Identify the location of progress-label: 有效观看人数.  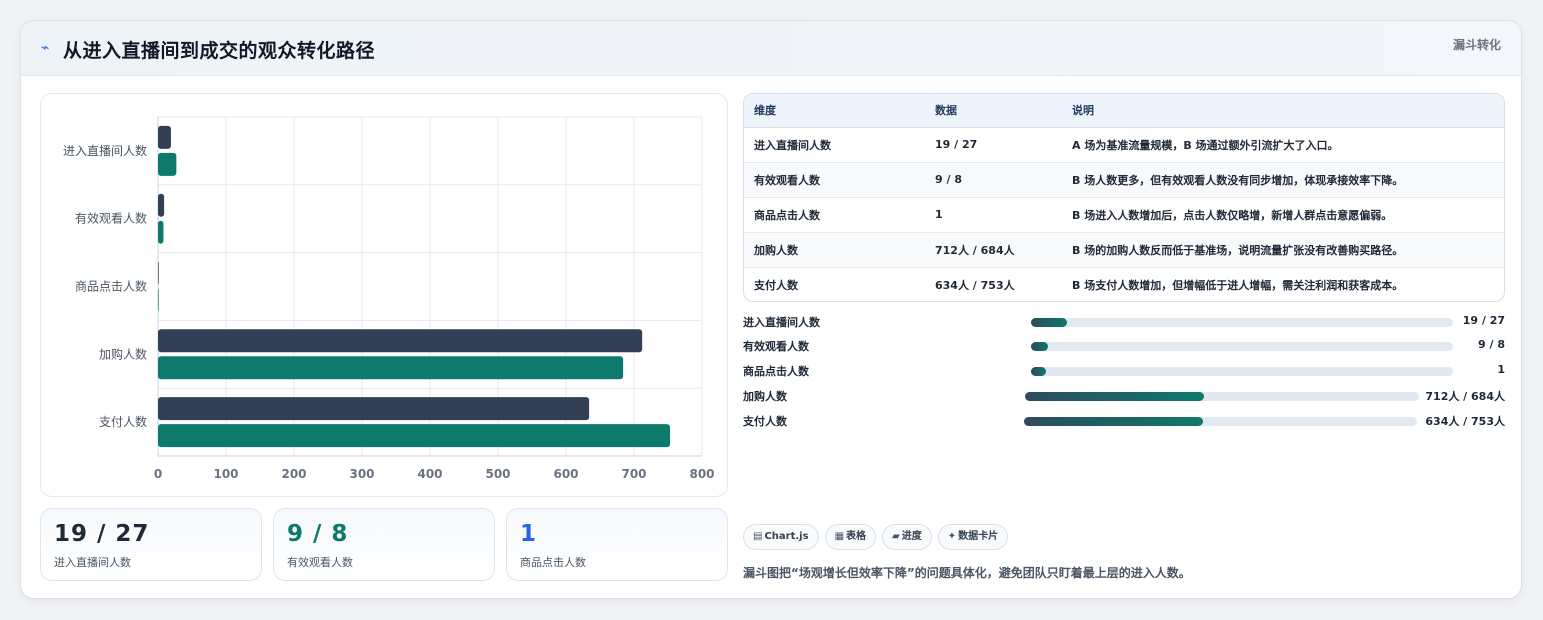
(776, 346).